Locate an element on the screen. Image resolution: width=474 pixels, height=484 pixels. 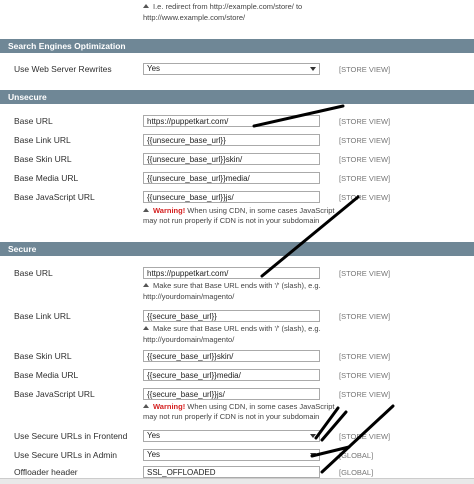
section-header-unsecure: Unsecure is located at coordinates (237, 97).